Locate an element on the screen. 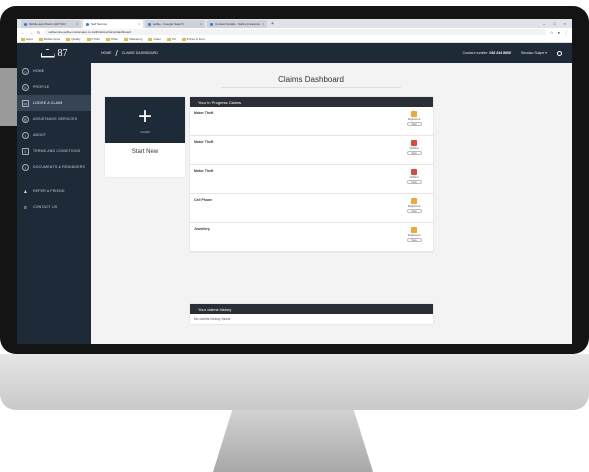  bookmark-label: Mobile Apps is located at coordinates (52, 39).